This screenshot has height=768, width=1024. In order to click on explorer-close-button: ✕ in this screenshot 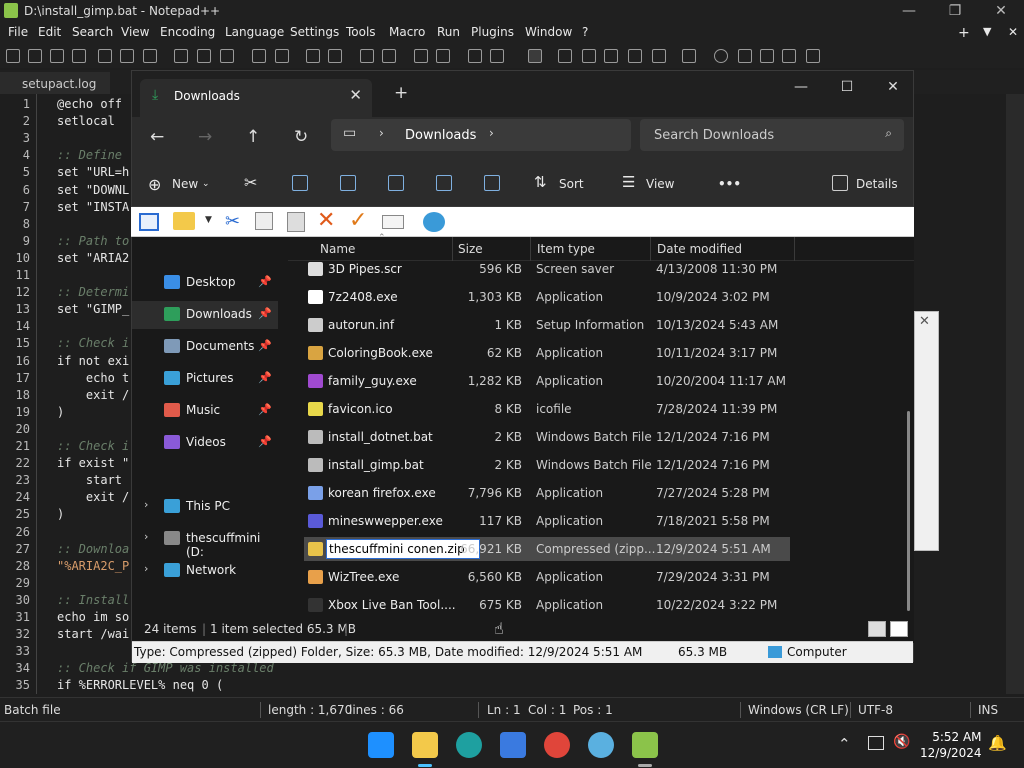, I will do `click(893, 87)`.